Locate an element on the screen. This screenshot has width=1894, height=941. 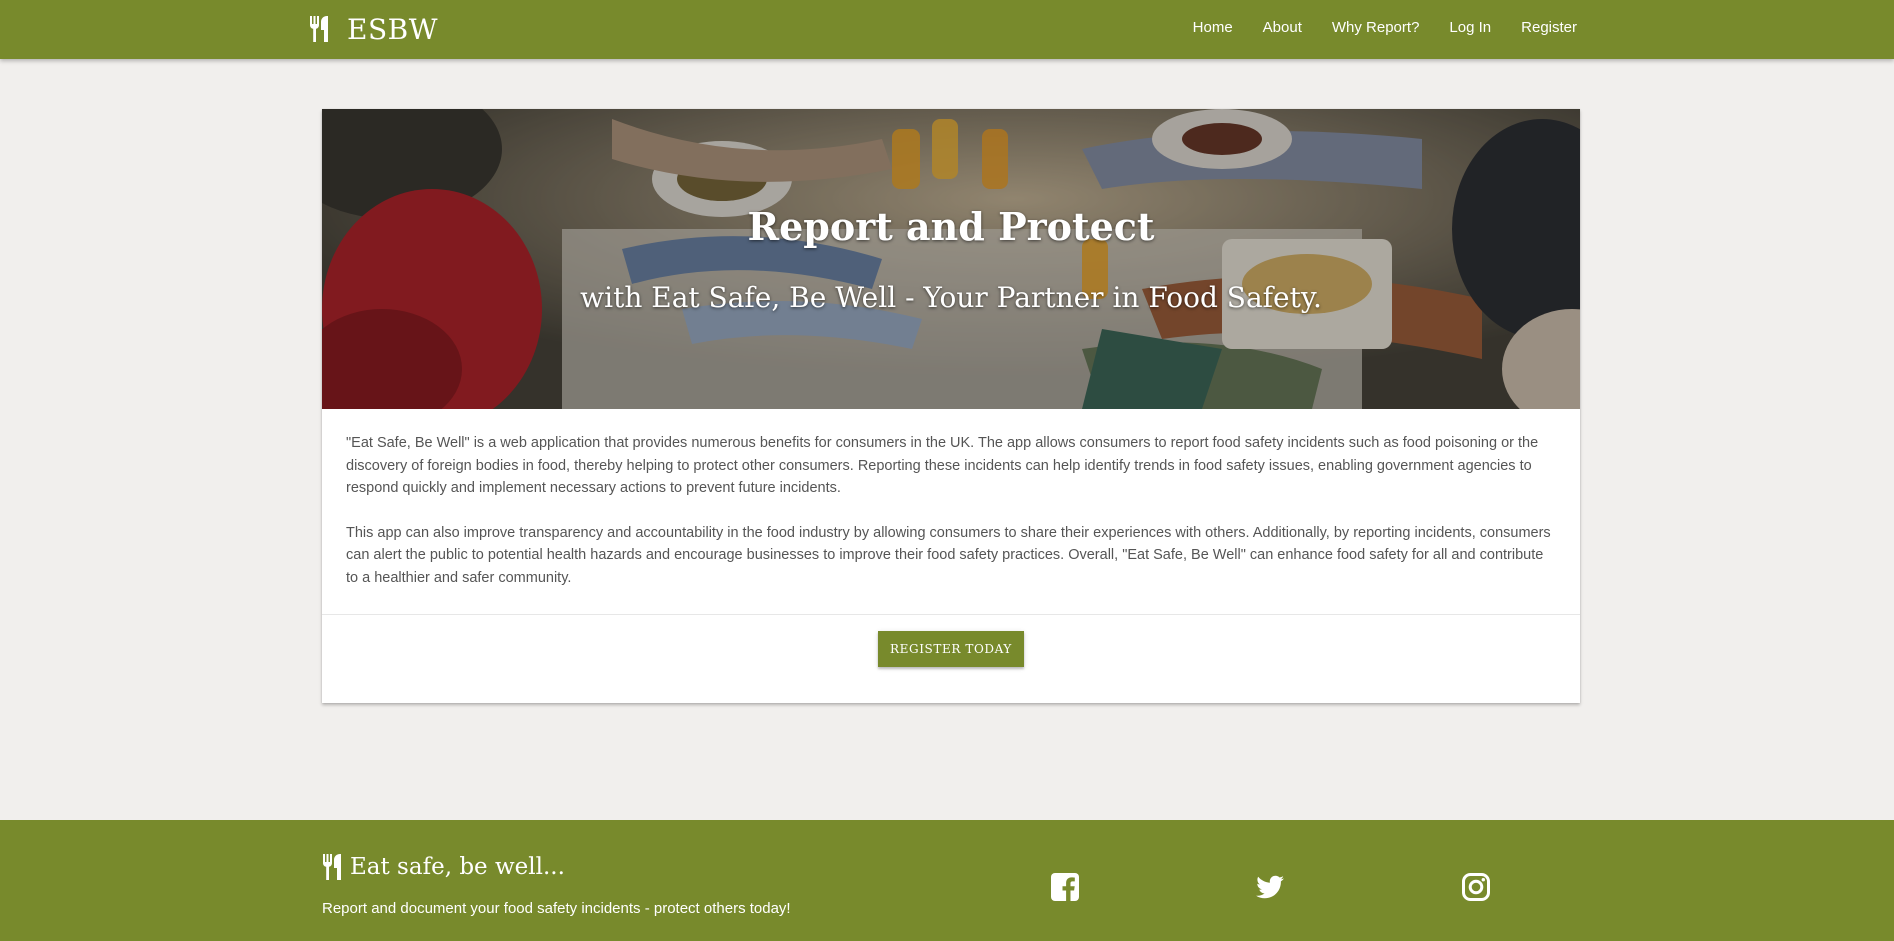
brand-logo-link: ESBW is located at coordinates (373, 29).